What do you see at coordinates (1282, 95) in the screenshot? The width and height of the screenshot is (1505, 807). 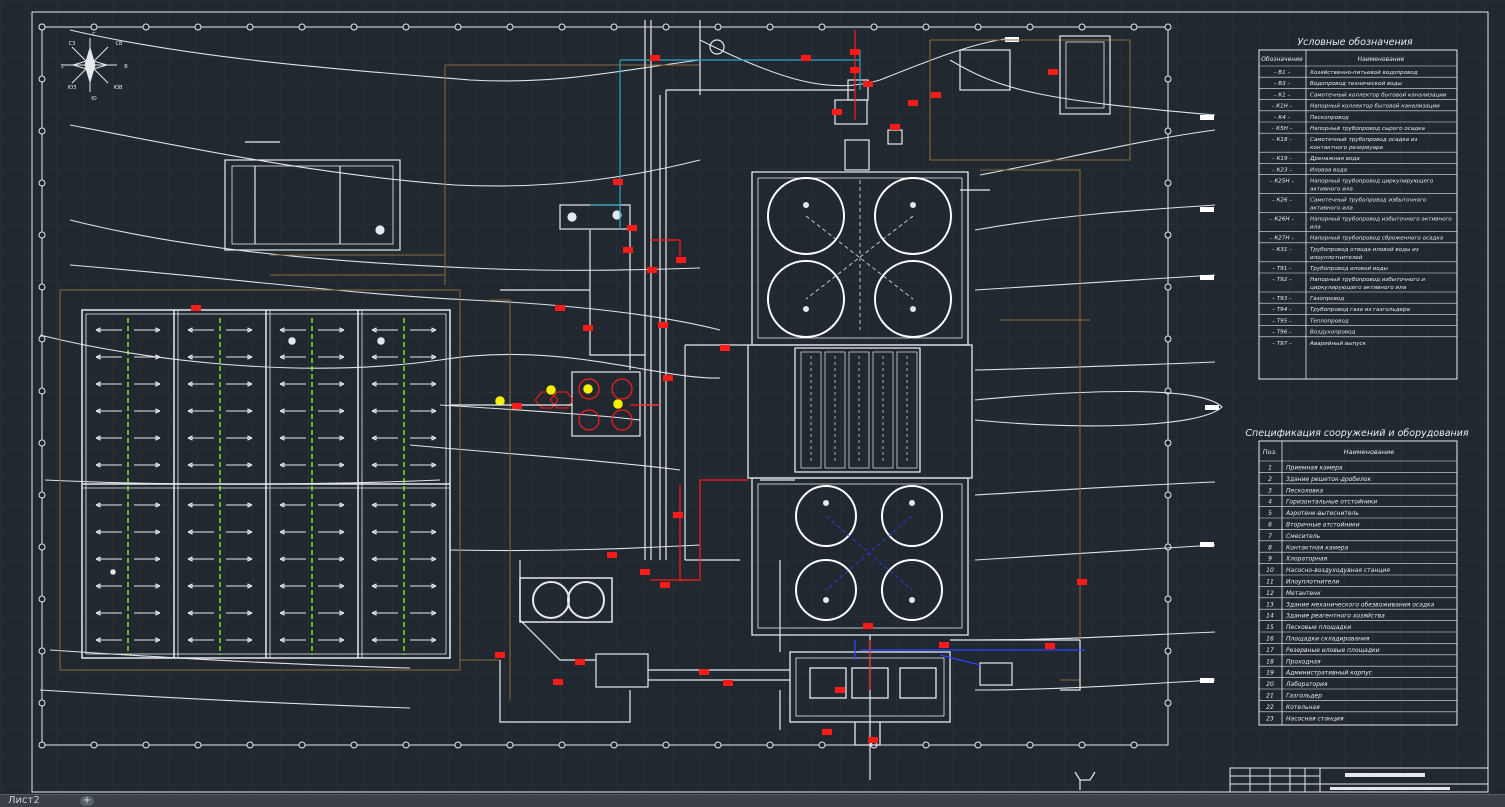 I see `legend-code: – К1 –` at bounding box center [1282, 95].